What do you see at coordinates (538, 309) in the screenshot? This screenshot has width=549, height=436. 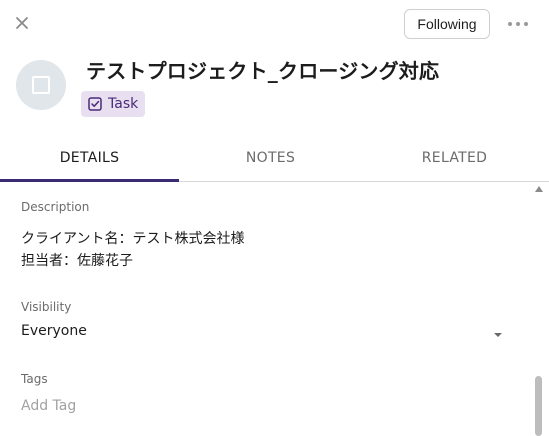 I see `scrollbar` at bounding box center [538, 309].